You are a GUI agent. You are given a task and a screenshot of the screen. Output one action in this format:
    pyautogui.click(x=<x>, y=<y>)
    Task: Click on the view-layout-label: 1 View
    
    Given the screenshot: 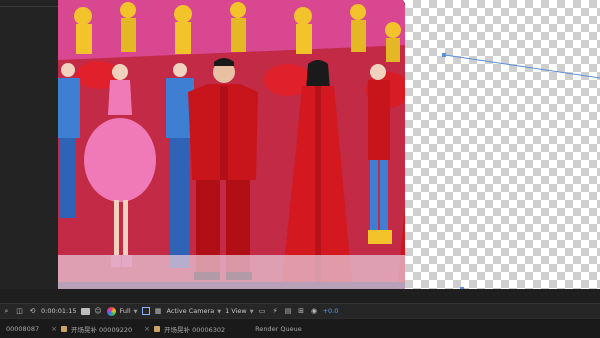 What is the action you would take?
    pyautogui.click(x=236, y=311)
    